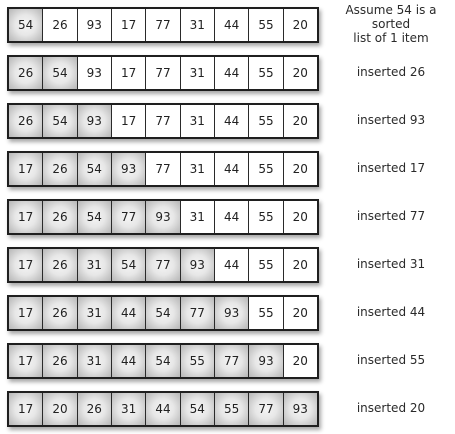 Image resolution: width=455 pixels, height=434 pixels. I want to click on array-cells: 17 26 31 54 77 93 44 55 20, so click(163, 265).